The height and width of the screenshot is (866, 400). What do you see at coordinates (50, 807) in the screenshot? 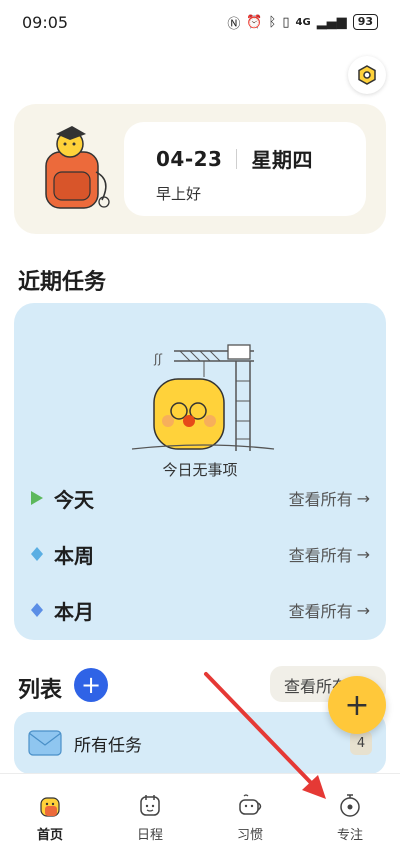
I see `home-mascot-icon` at bounding box center [50, 807].